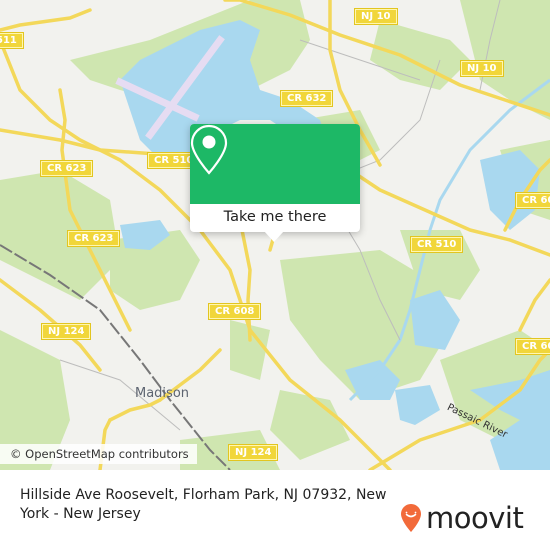  I want to click on road-shield-cr510: CR 510, so click(436, 244).